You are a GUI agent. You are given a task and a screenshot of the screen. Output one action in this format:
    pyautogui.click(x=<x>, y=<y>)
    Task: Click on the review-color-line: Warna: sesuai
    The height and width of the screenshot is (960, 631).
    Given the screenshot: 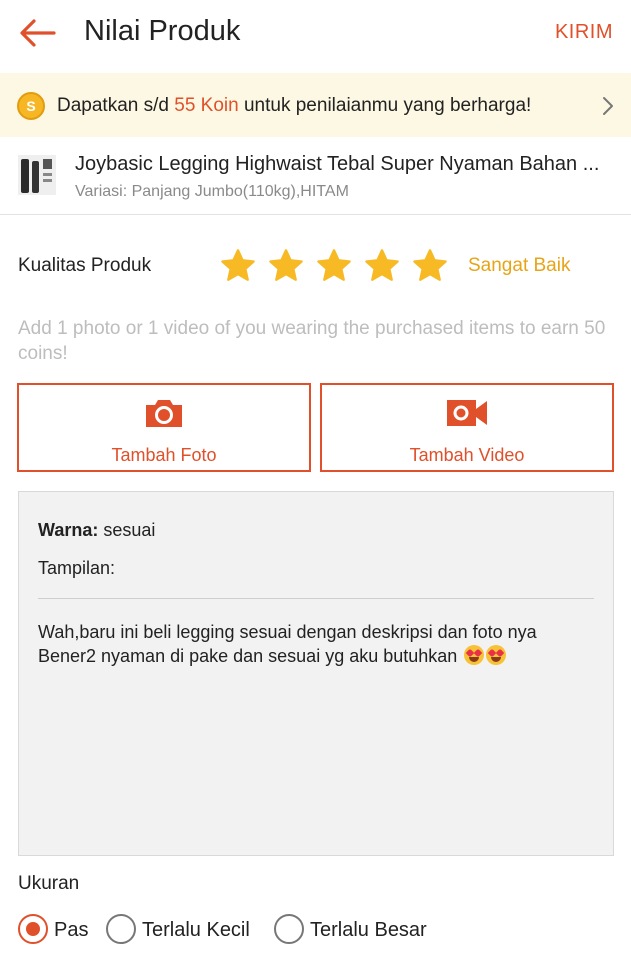 What is the action you would take?
    pyautogui.click(x=96, y=530)
    